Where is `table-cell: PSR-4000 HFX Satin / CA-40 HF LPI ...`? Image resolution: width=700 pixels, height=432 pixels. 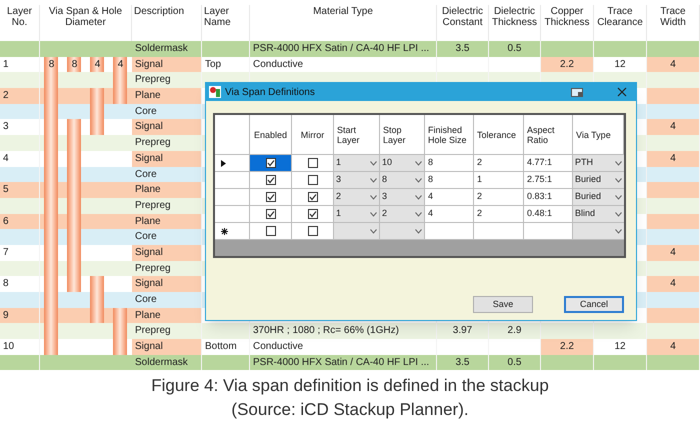 table-cell: PSR-4000 HFX Satin / CA-40 HF LPI ... is located at coordinates (343, 362).